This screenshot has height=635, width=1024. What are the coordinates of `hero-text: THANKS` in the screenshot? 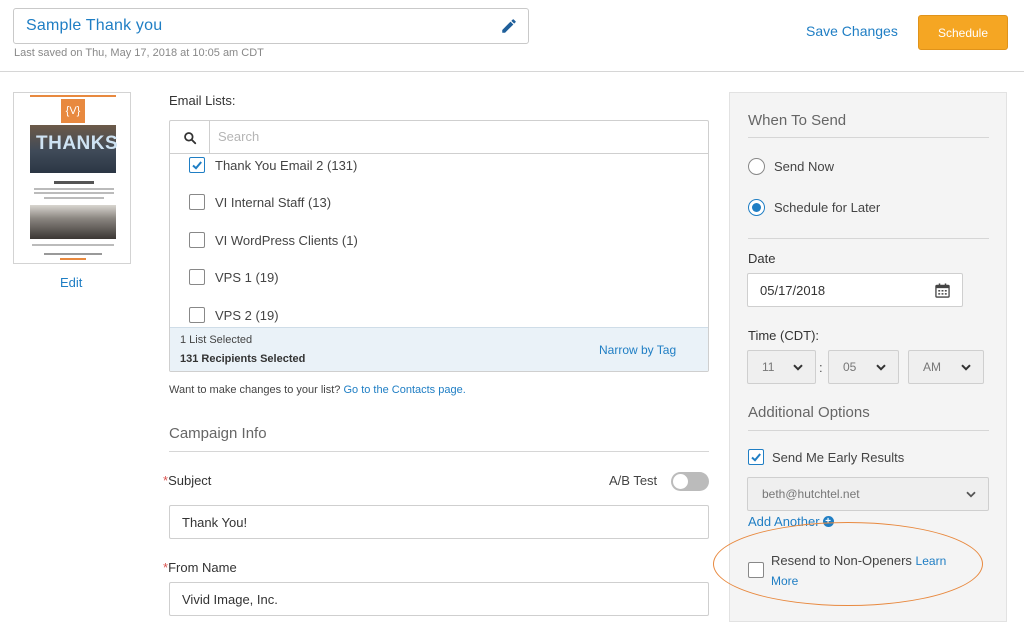 It's located at (77, 143).